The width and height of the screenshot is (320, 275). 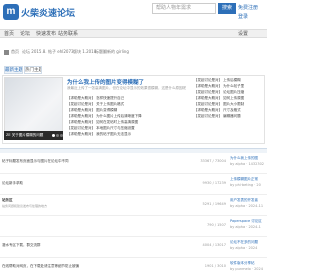 I want to click on featured-link: 【发起讨论是对】 图片大小限制, so click(x=229, y=104).